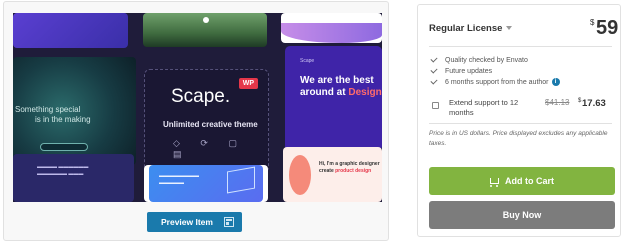  Describe the element at coordinates (331, 33) in the screenshot. I see `wave-band` at that location.